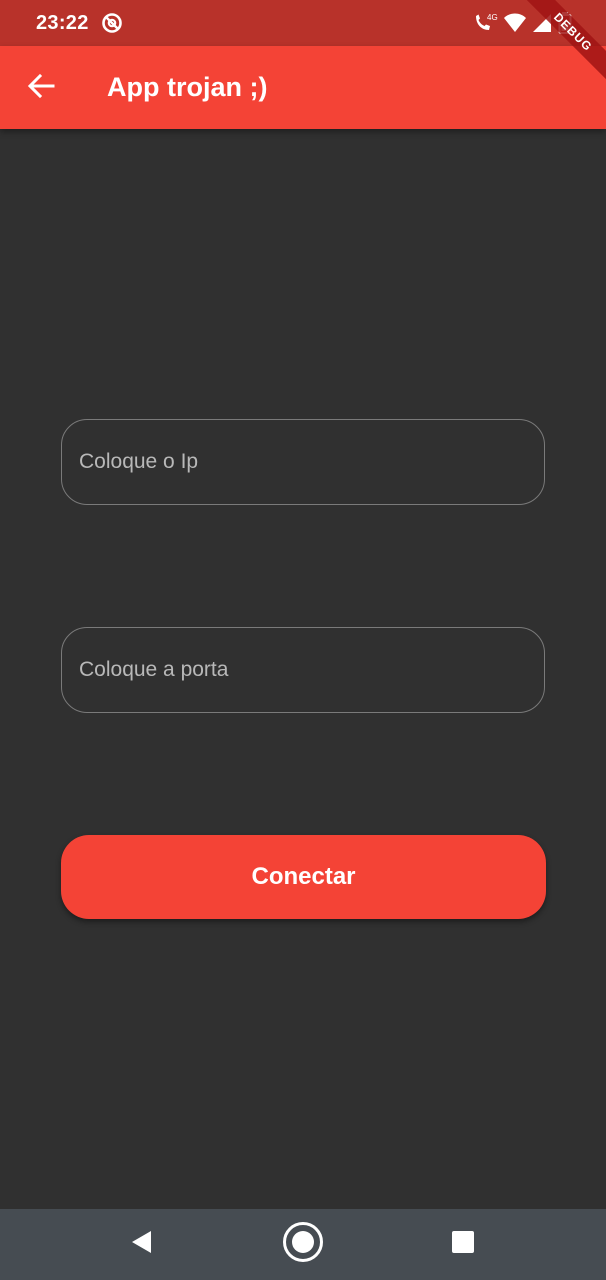  I want to click on port-input, so click(303, 670).